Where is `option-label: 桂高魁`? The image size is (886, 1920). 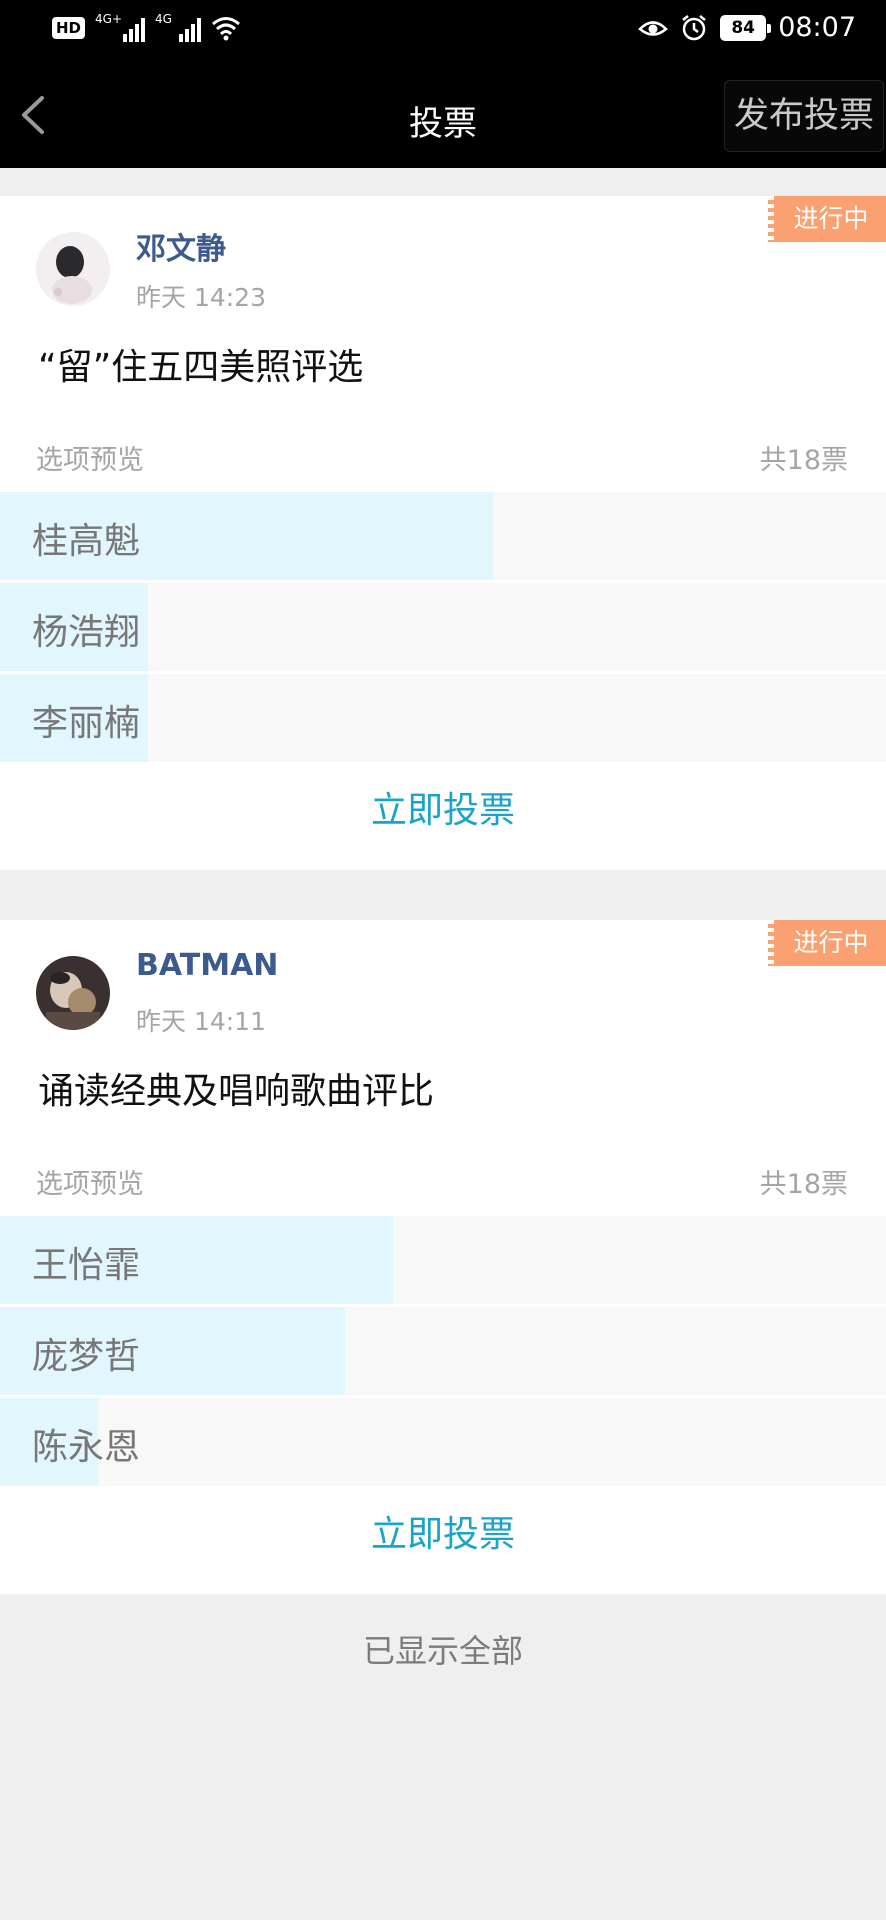 option-label: 桂高魁 is located at coordinates (86, 541).